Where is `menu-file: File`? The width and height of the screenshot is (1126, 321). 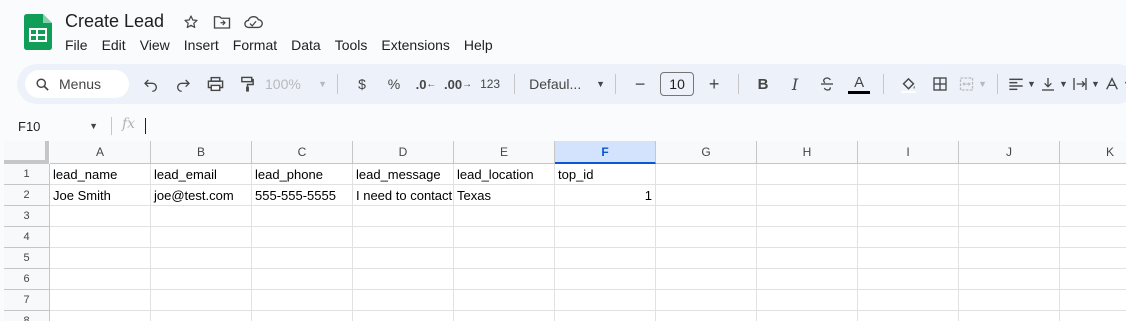 menu-file: File is located at coordinates (76, 45).